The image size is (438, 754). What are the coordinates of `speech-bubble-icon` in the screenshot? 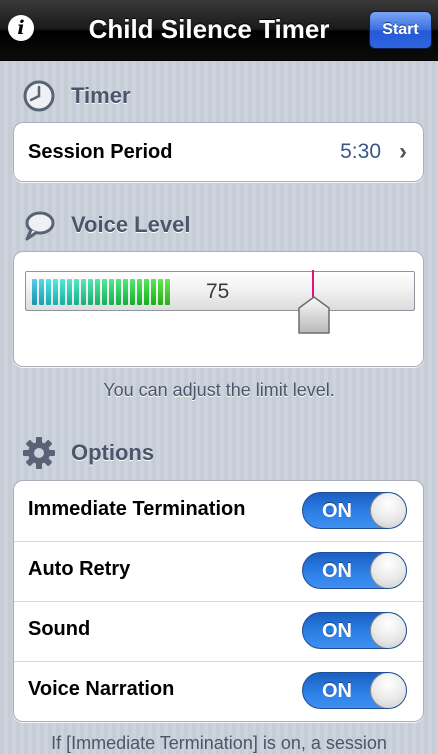 It's located at (40, 226).